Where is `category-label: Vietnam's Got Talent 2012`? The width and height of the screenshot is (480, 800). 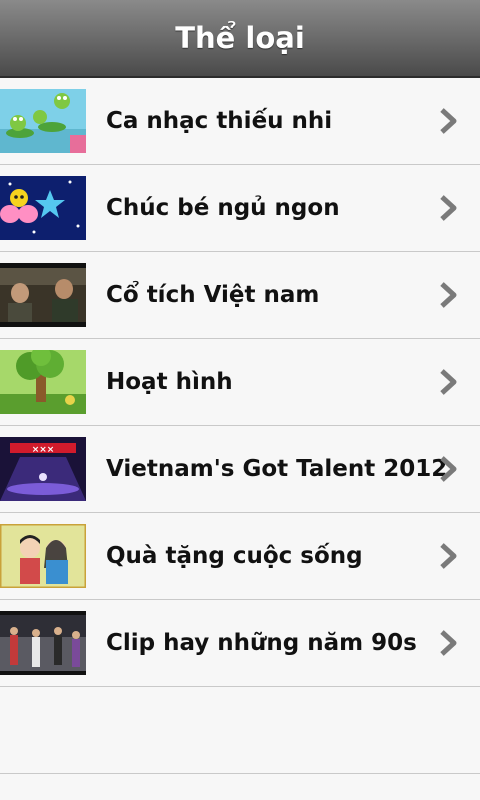 category-label: Vietnam's Got Talent 2012 is located at coordinates (277, 469).